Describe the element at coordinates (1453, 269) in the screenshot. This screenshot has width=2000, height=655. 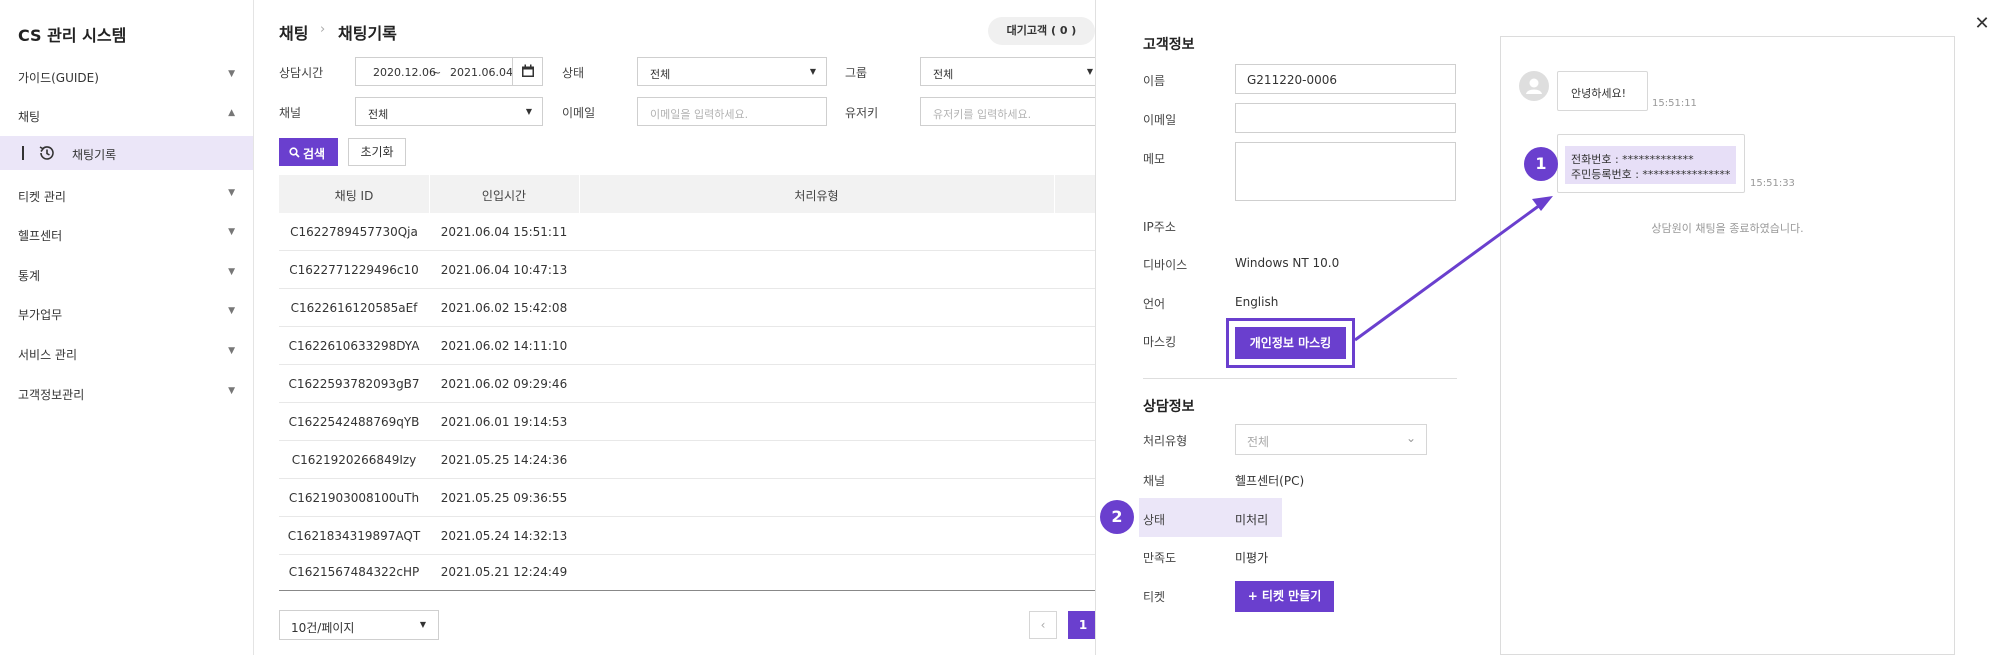
I see `annotation-arrow` at that location.